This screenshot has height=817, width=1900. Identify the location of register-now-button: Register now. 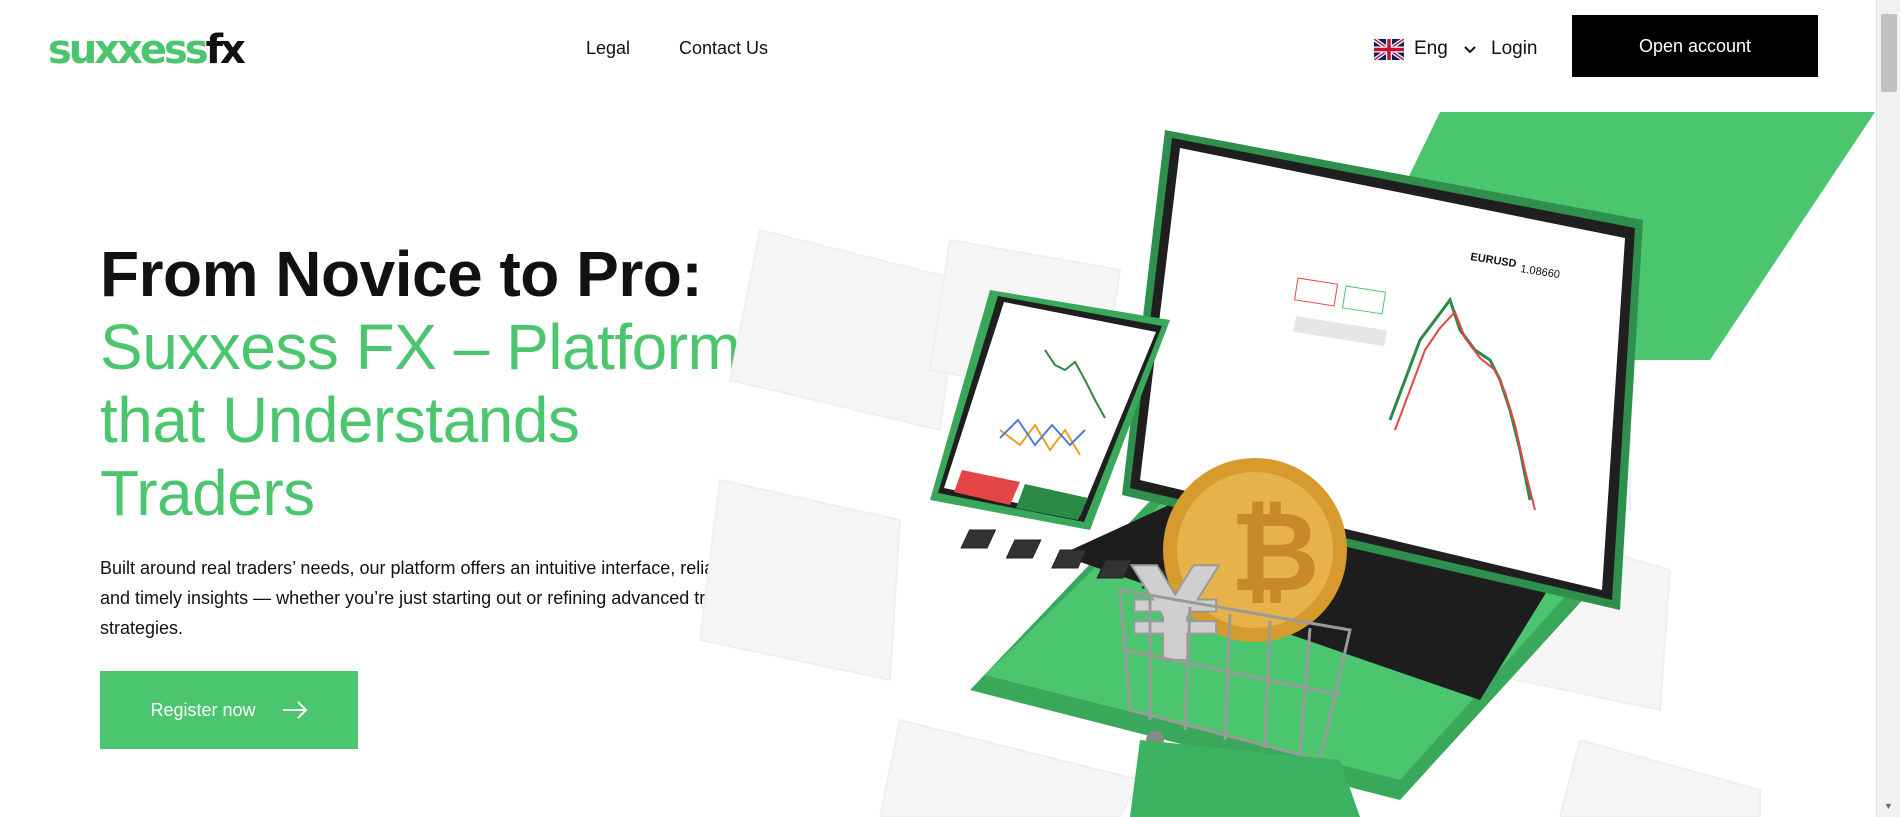
(229, 710).